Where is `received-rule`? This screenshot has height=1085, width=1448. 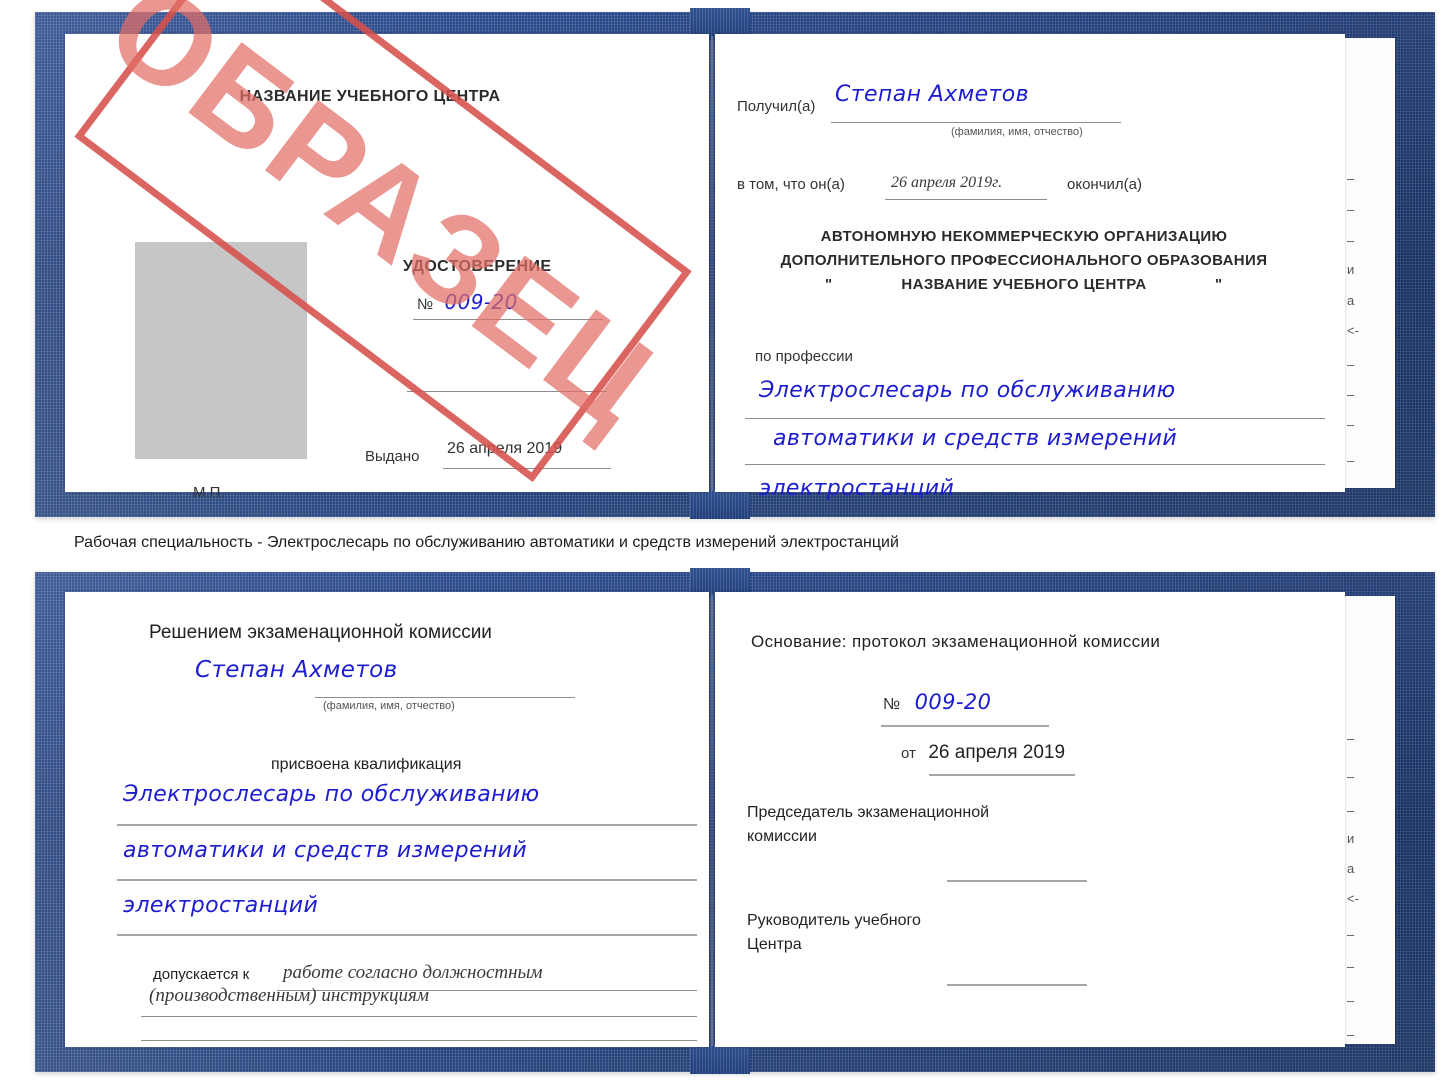
received-rule is located at coordinates (976, 122).